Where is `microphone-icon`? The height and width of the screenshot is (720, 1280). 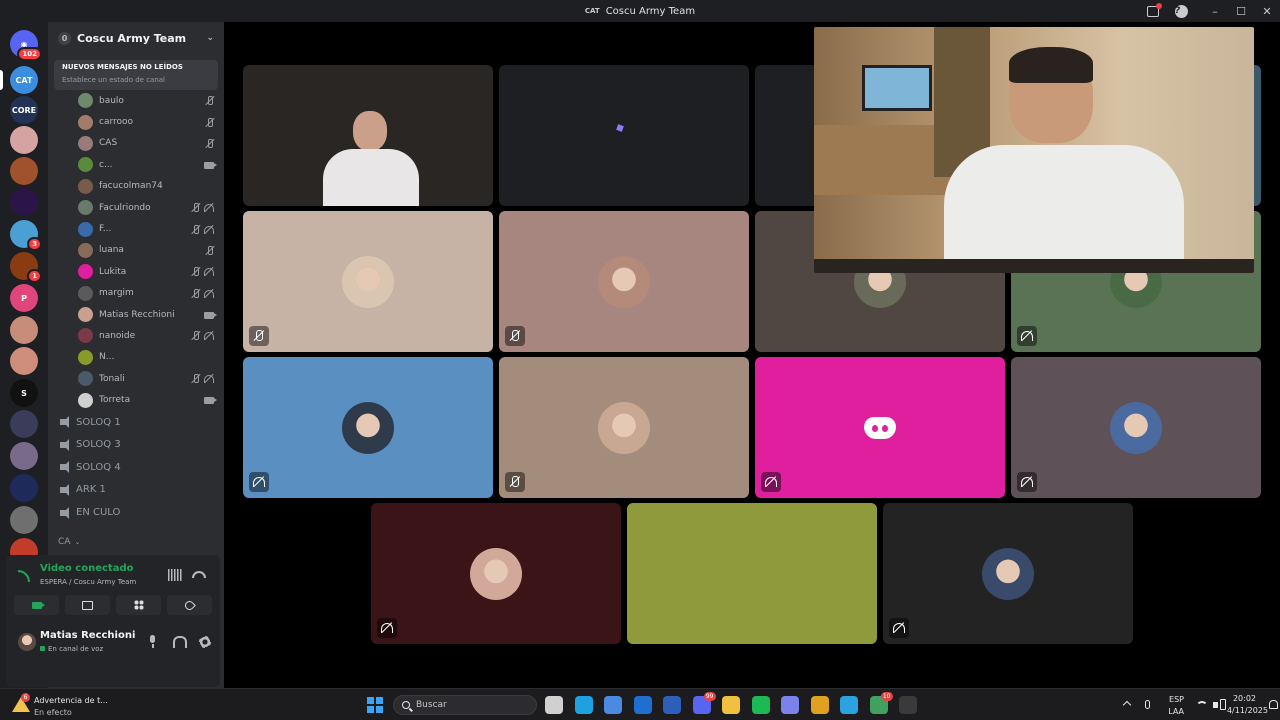 microphone-icon is located at coordinates (1147, 704).